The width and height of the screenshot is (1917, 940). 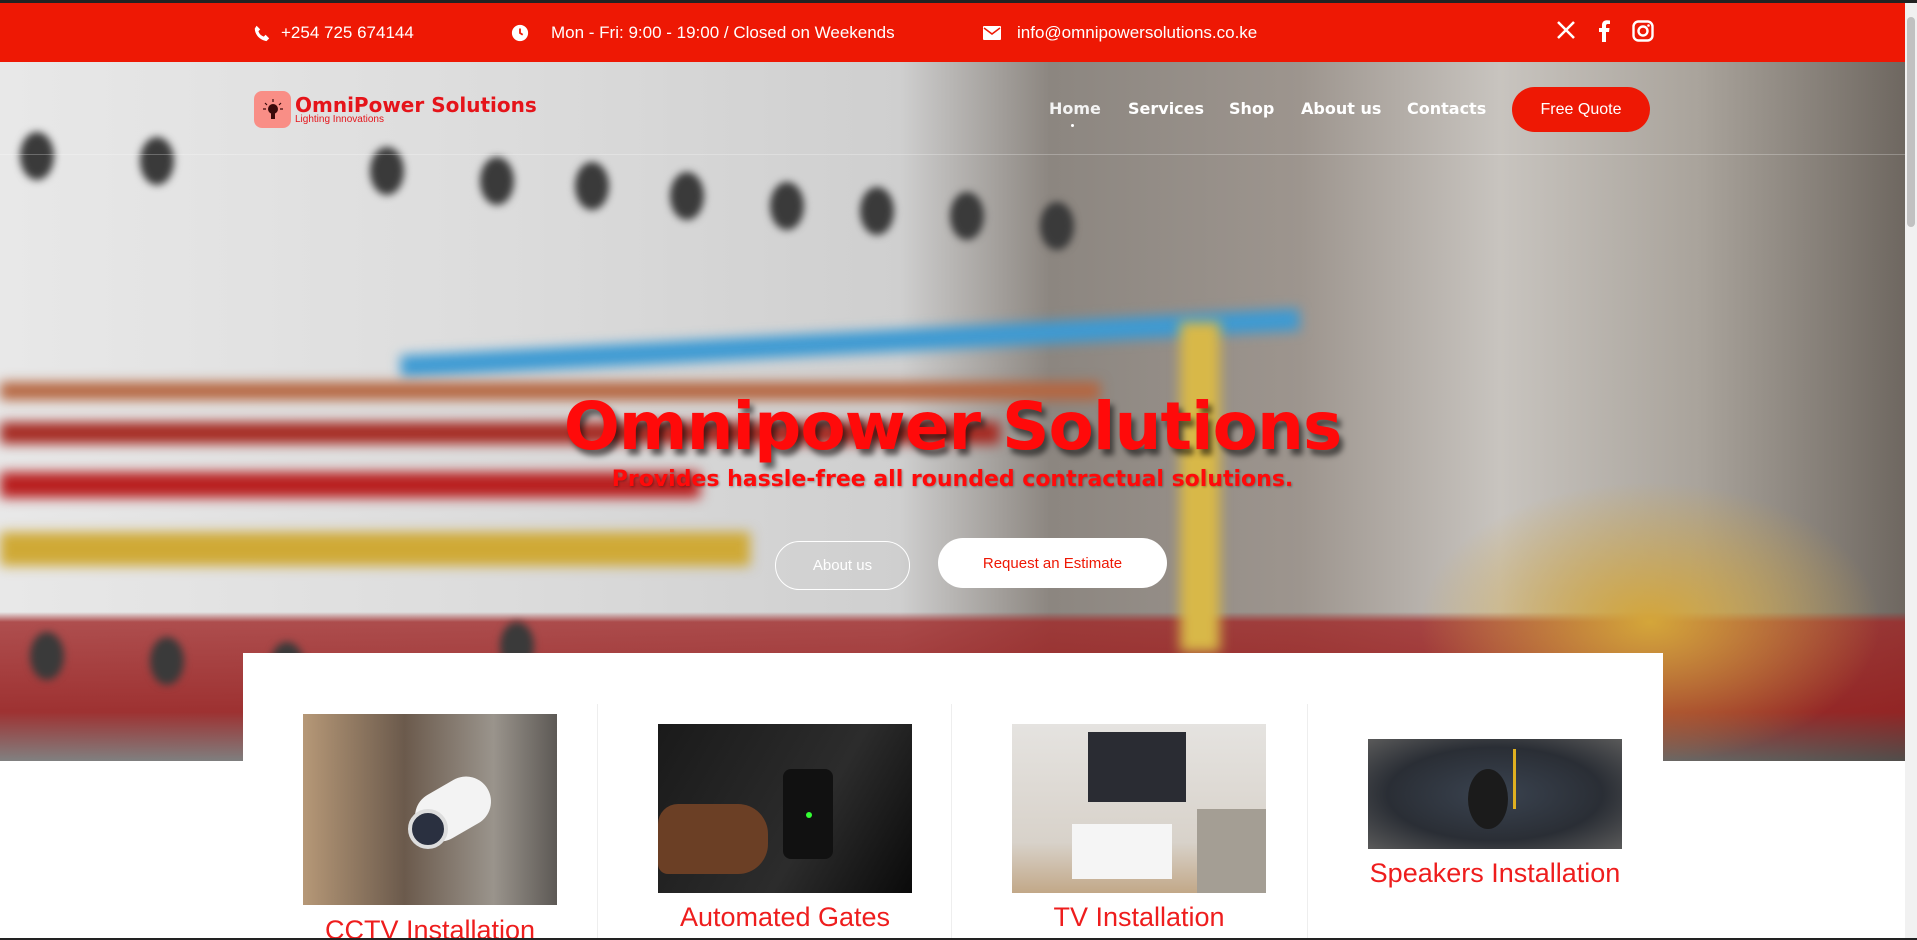 What do you see at coordinates (1139, 808) in the screenshot?
I see `tv-installation-image` at bounding box center [1139, 808].